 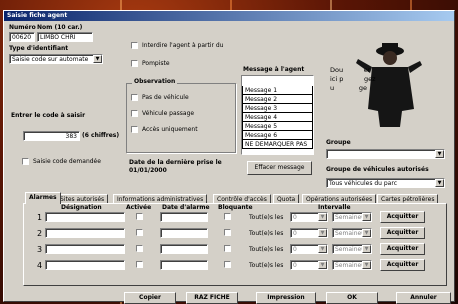 What do you see at coordinates (40, 233) in the screenshot?
I see `alarm-row-number: 2` at bounding box center [40, 233].